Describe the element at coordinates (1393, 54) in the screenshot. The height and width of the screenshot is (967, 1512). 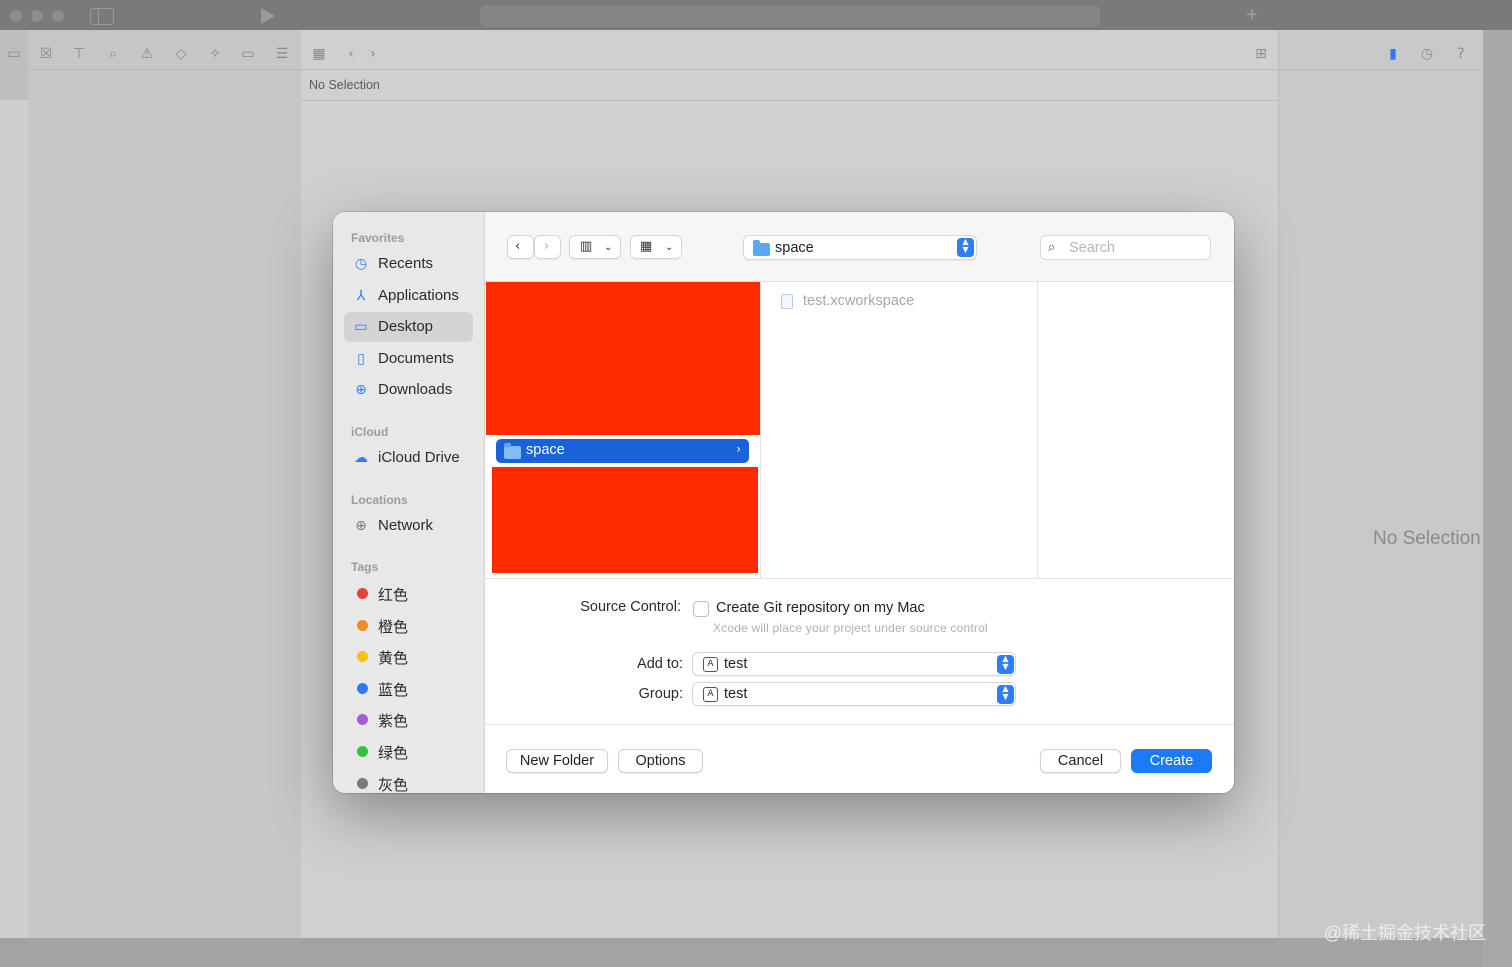
I see `file-inspector-icon: ▮` at that location.